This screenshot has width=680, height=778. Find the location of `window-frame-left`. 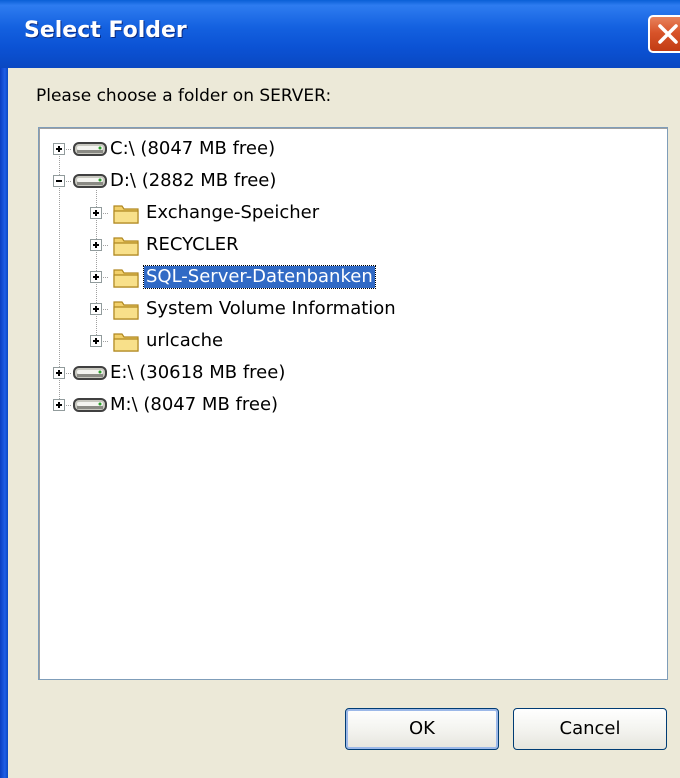

window-frame-left is located at coordinates (4, 423).